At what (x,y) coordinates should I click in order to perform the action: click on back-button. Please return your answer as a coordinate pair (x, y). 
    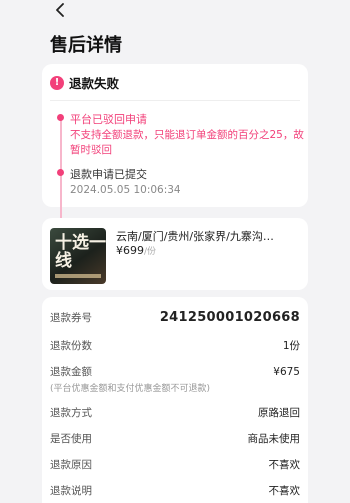
    Looking at the image, I should click on (60, 10).